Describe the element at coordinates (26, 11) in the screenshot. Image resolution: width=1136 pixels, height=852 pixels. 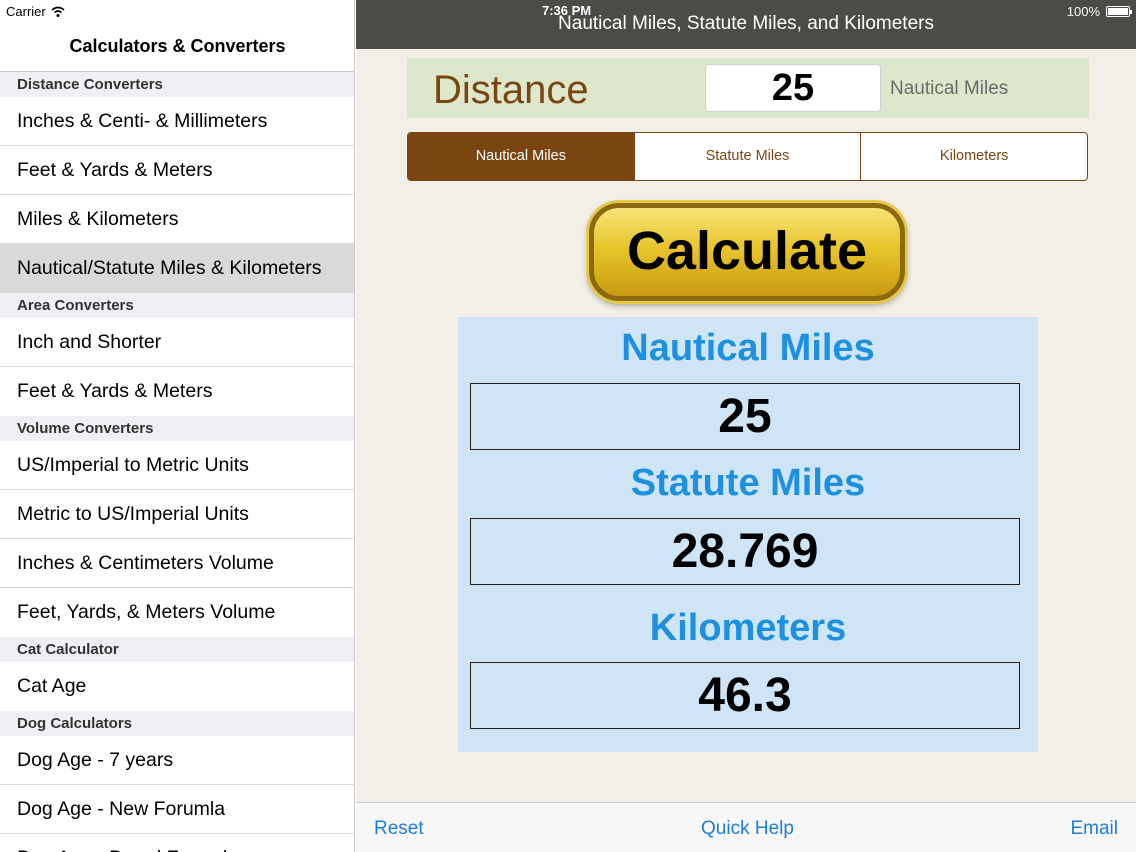
I see `carrier-label: Carrier` at that location.